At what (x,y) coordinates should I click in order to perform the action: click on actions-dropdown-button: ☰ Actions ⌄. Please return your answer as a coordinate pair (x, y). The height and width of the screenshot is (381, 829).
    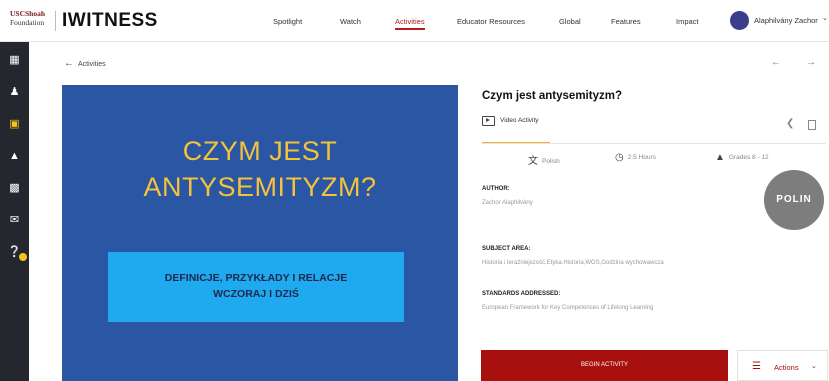
    Looking at the image, I should click on (782, 365).